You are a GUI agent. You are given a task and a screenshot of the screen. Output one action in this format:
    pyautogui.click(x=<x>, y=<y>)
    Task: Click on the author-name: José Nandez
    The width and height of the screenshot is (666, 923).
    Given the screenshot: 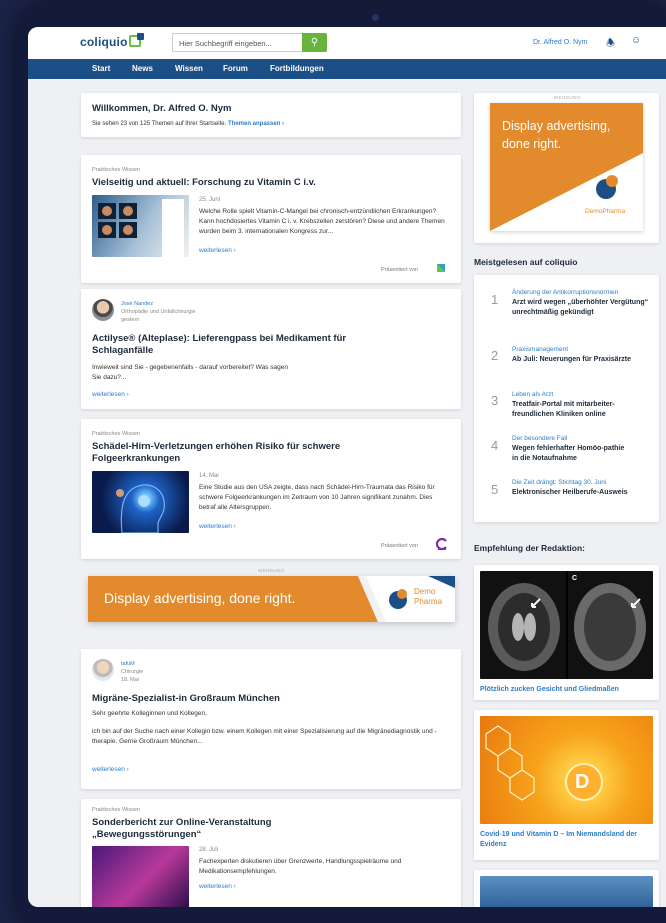 What is the action you would take?
    pyautogui.click(x=137, y=304)
    